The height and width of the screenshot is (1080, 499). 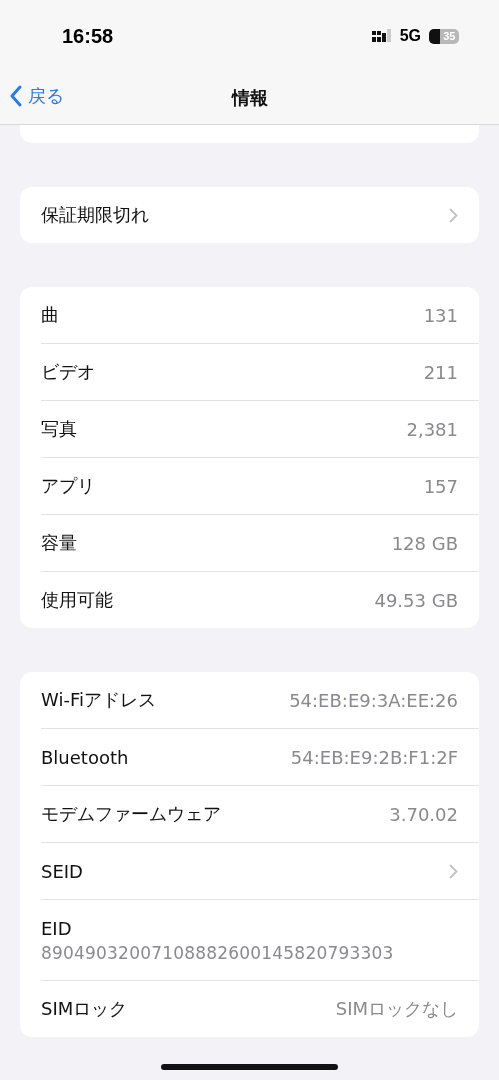 I want to click on back-chevron-icon, so click(x=16, y=96).